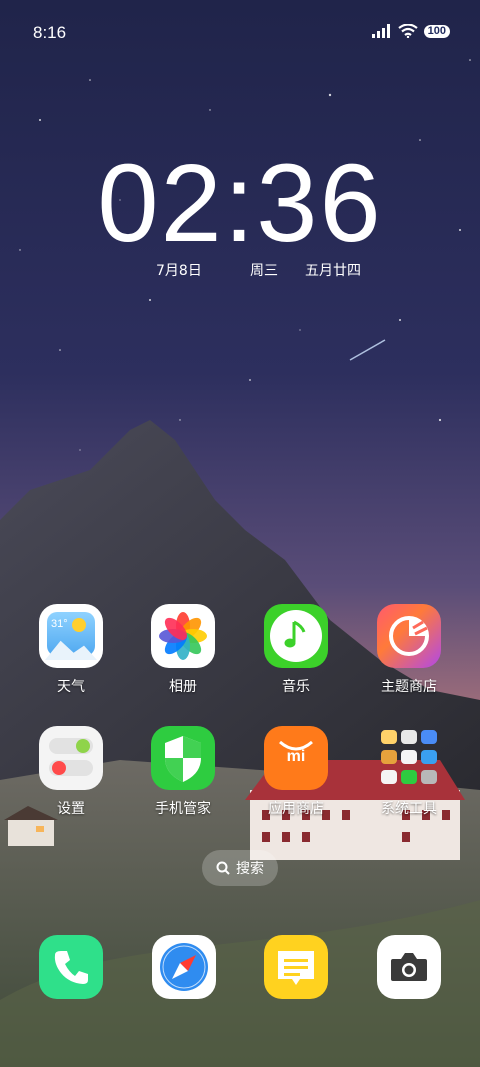  Describe the element at coordinates (264, 271) in the screenshot. I see `clock-weekday: 周三` at that location.